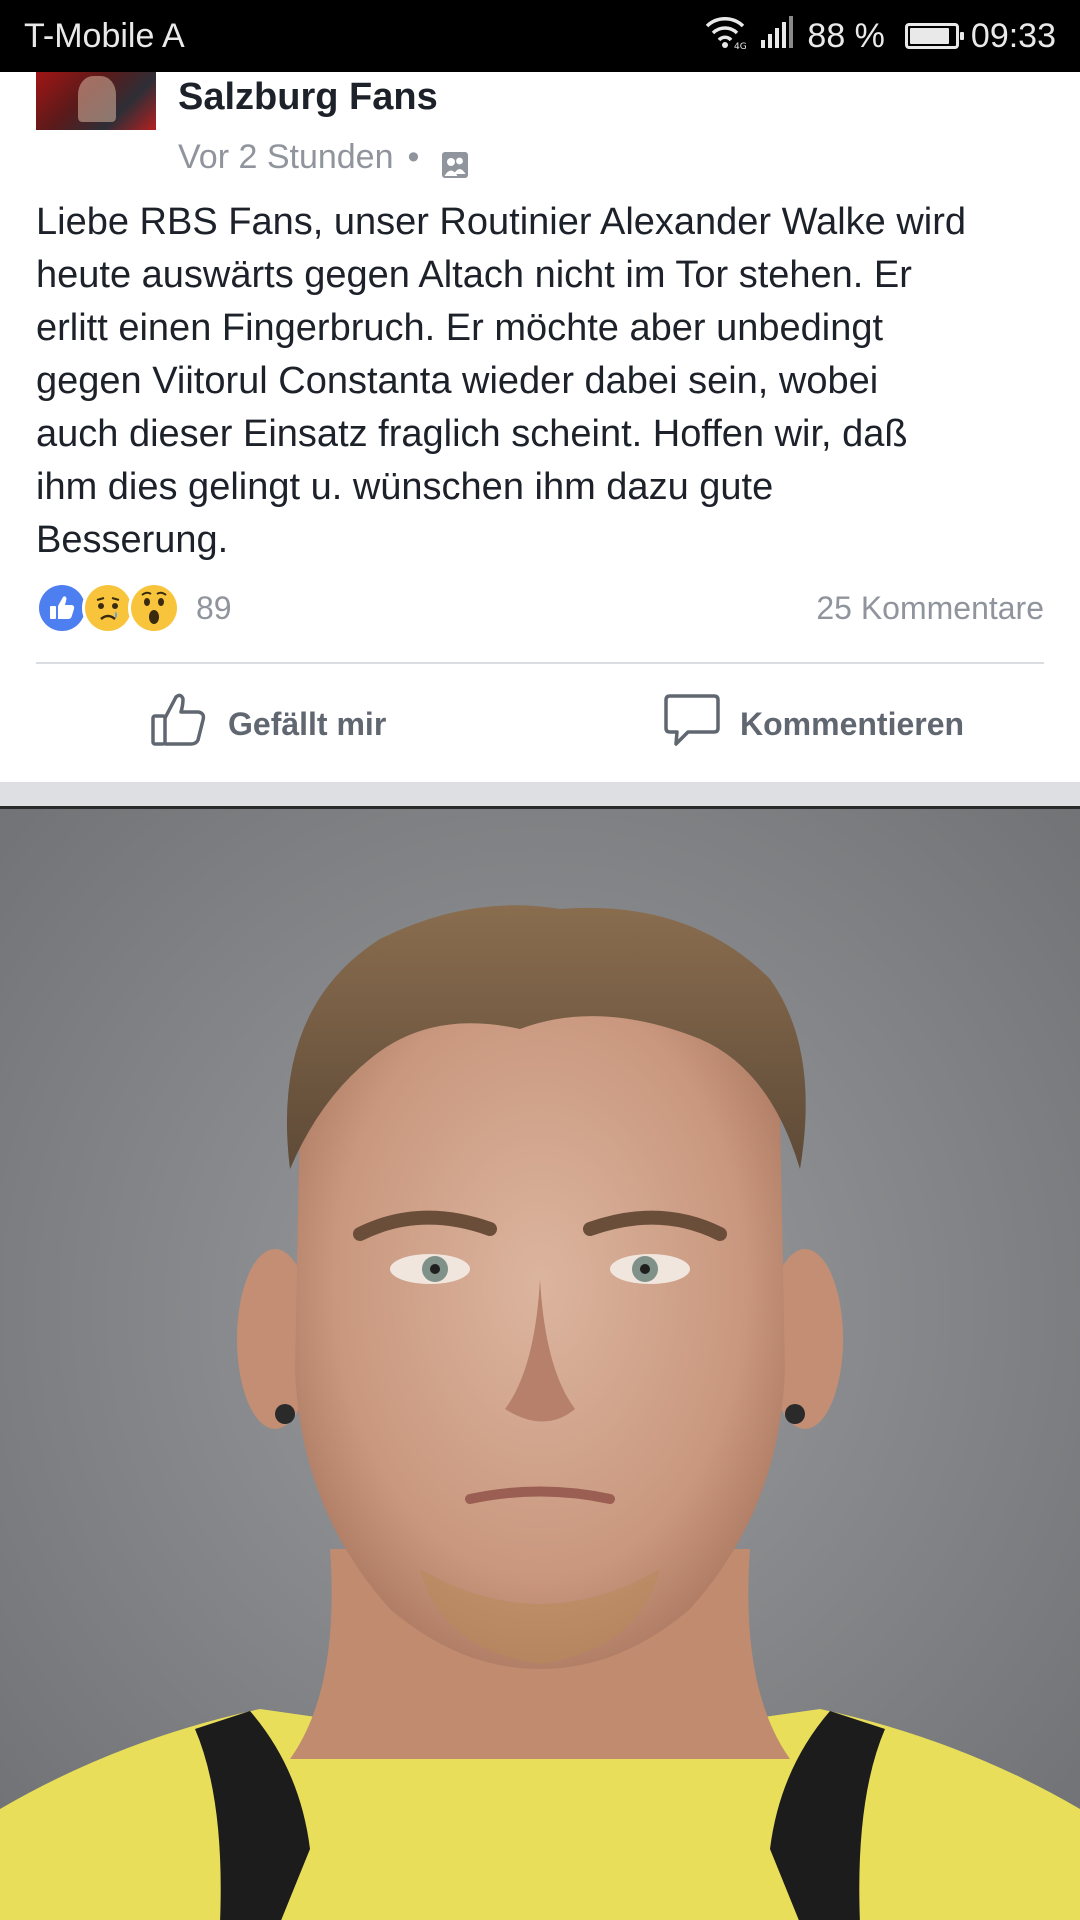  Describe the element at coordinates (307, 723) in the screenshot. I see `like-button-label: Gefällt mir` at that location.